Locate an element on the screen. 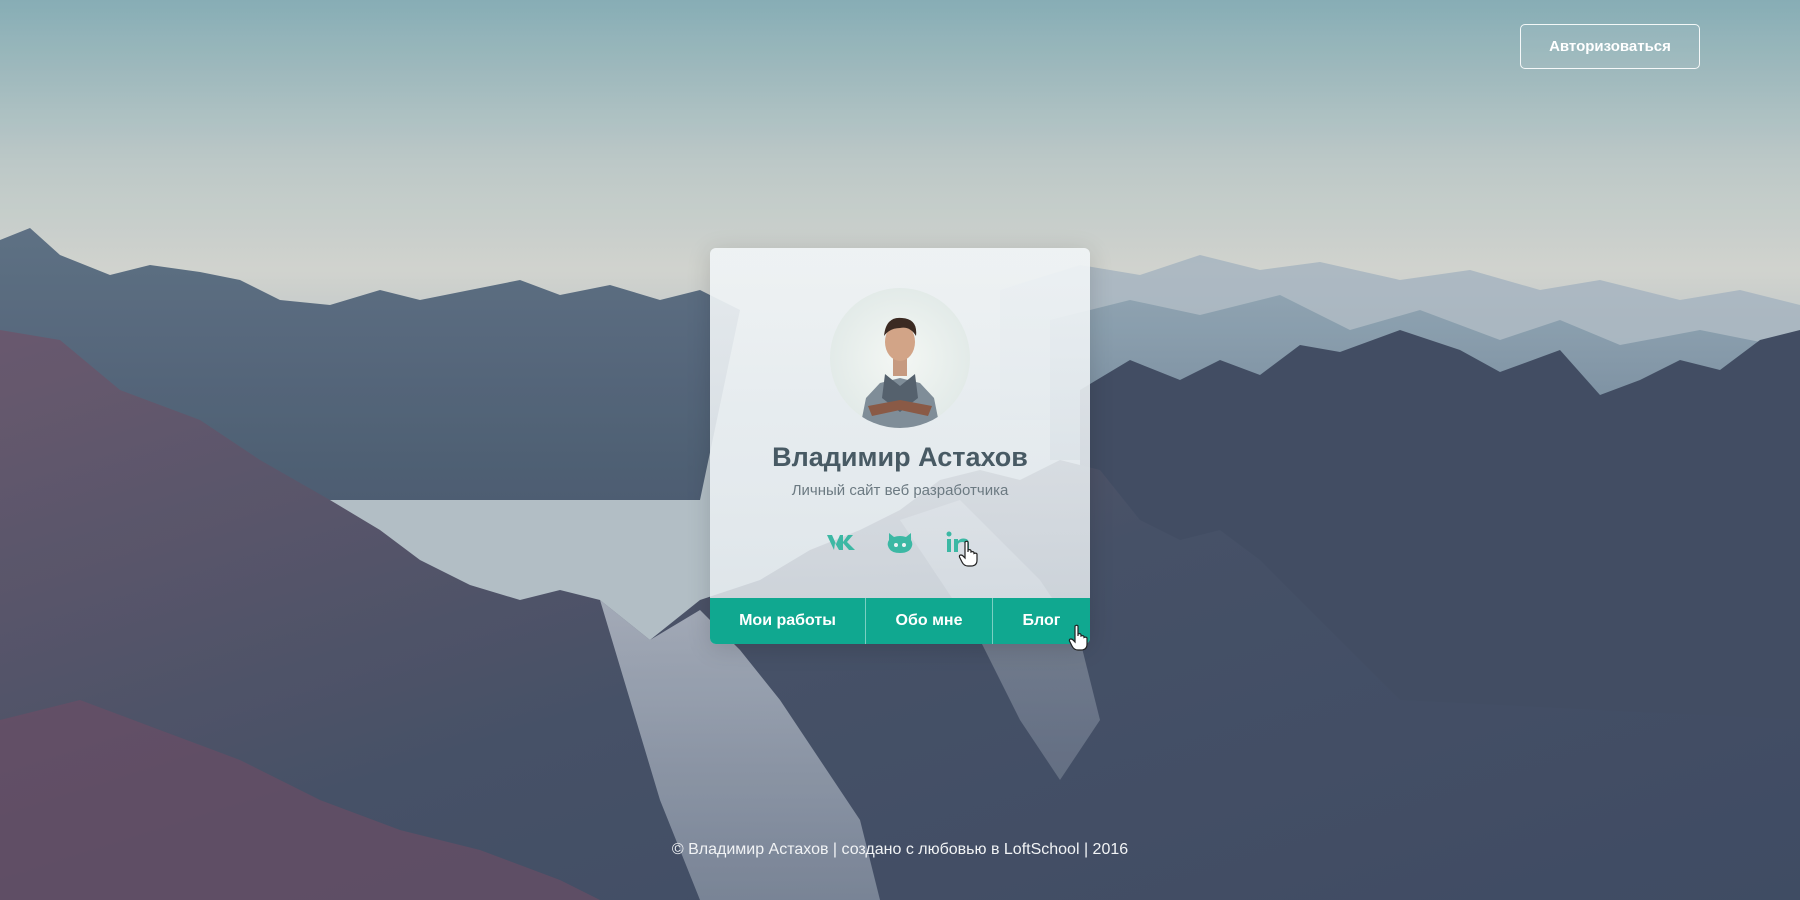 Image resolution: width=1800 pixels, height=900 pixels. github-icon is located at coordinates (900, 542).